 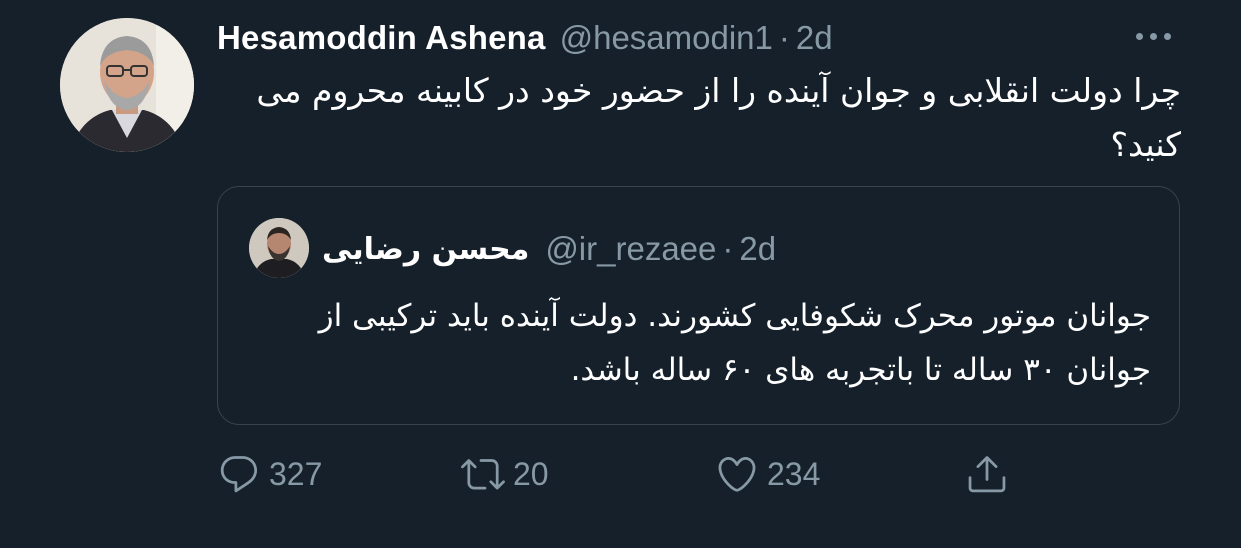 I want to click on quoted-tweet-header: محسن رضایی @ir_rezaee · 2d, so click(x=549, y=249).